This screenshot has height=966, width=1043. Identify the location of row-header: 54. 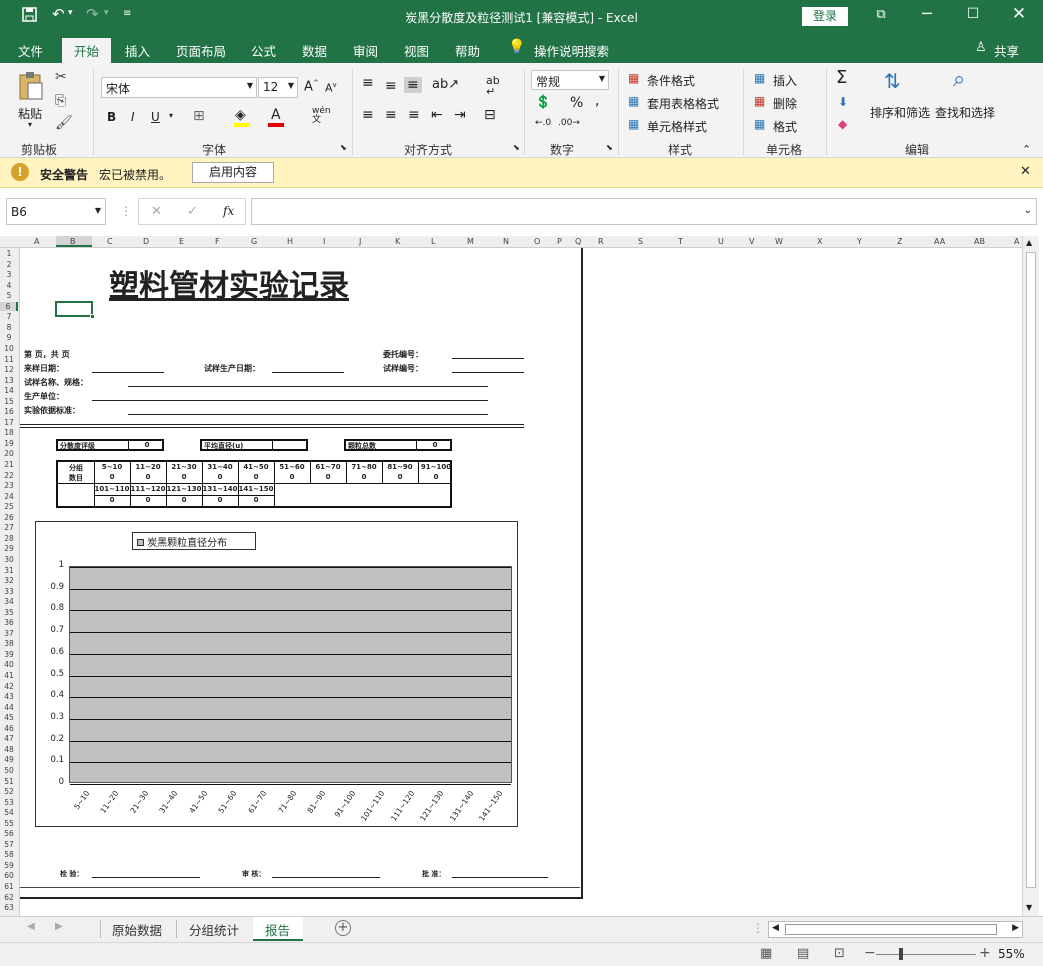
(9, 812).